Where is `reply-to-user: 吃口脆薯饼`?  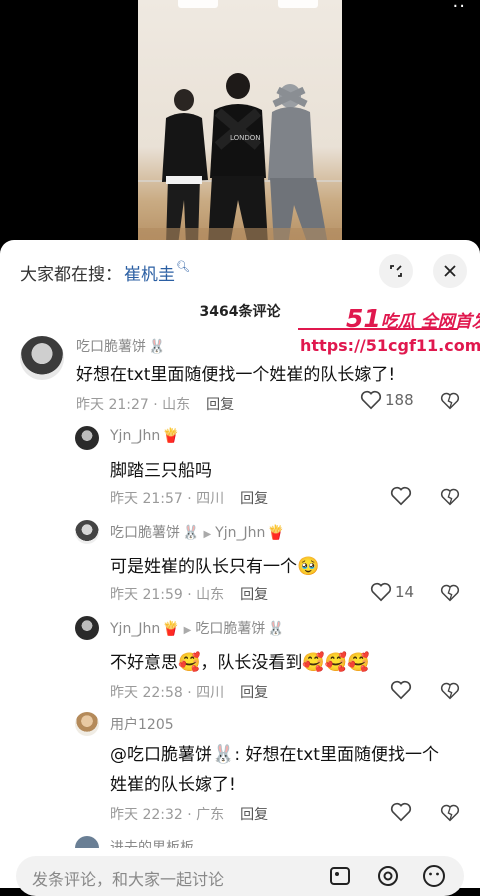 reply-to-user: 吃口脆薯饼 is located at coordinates (230, 629).